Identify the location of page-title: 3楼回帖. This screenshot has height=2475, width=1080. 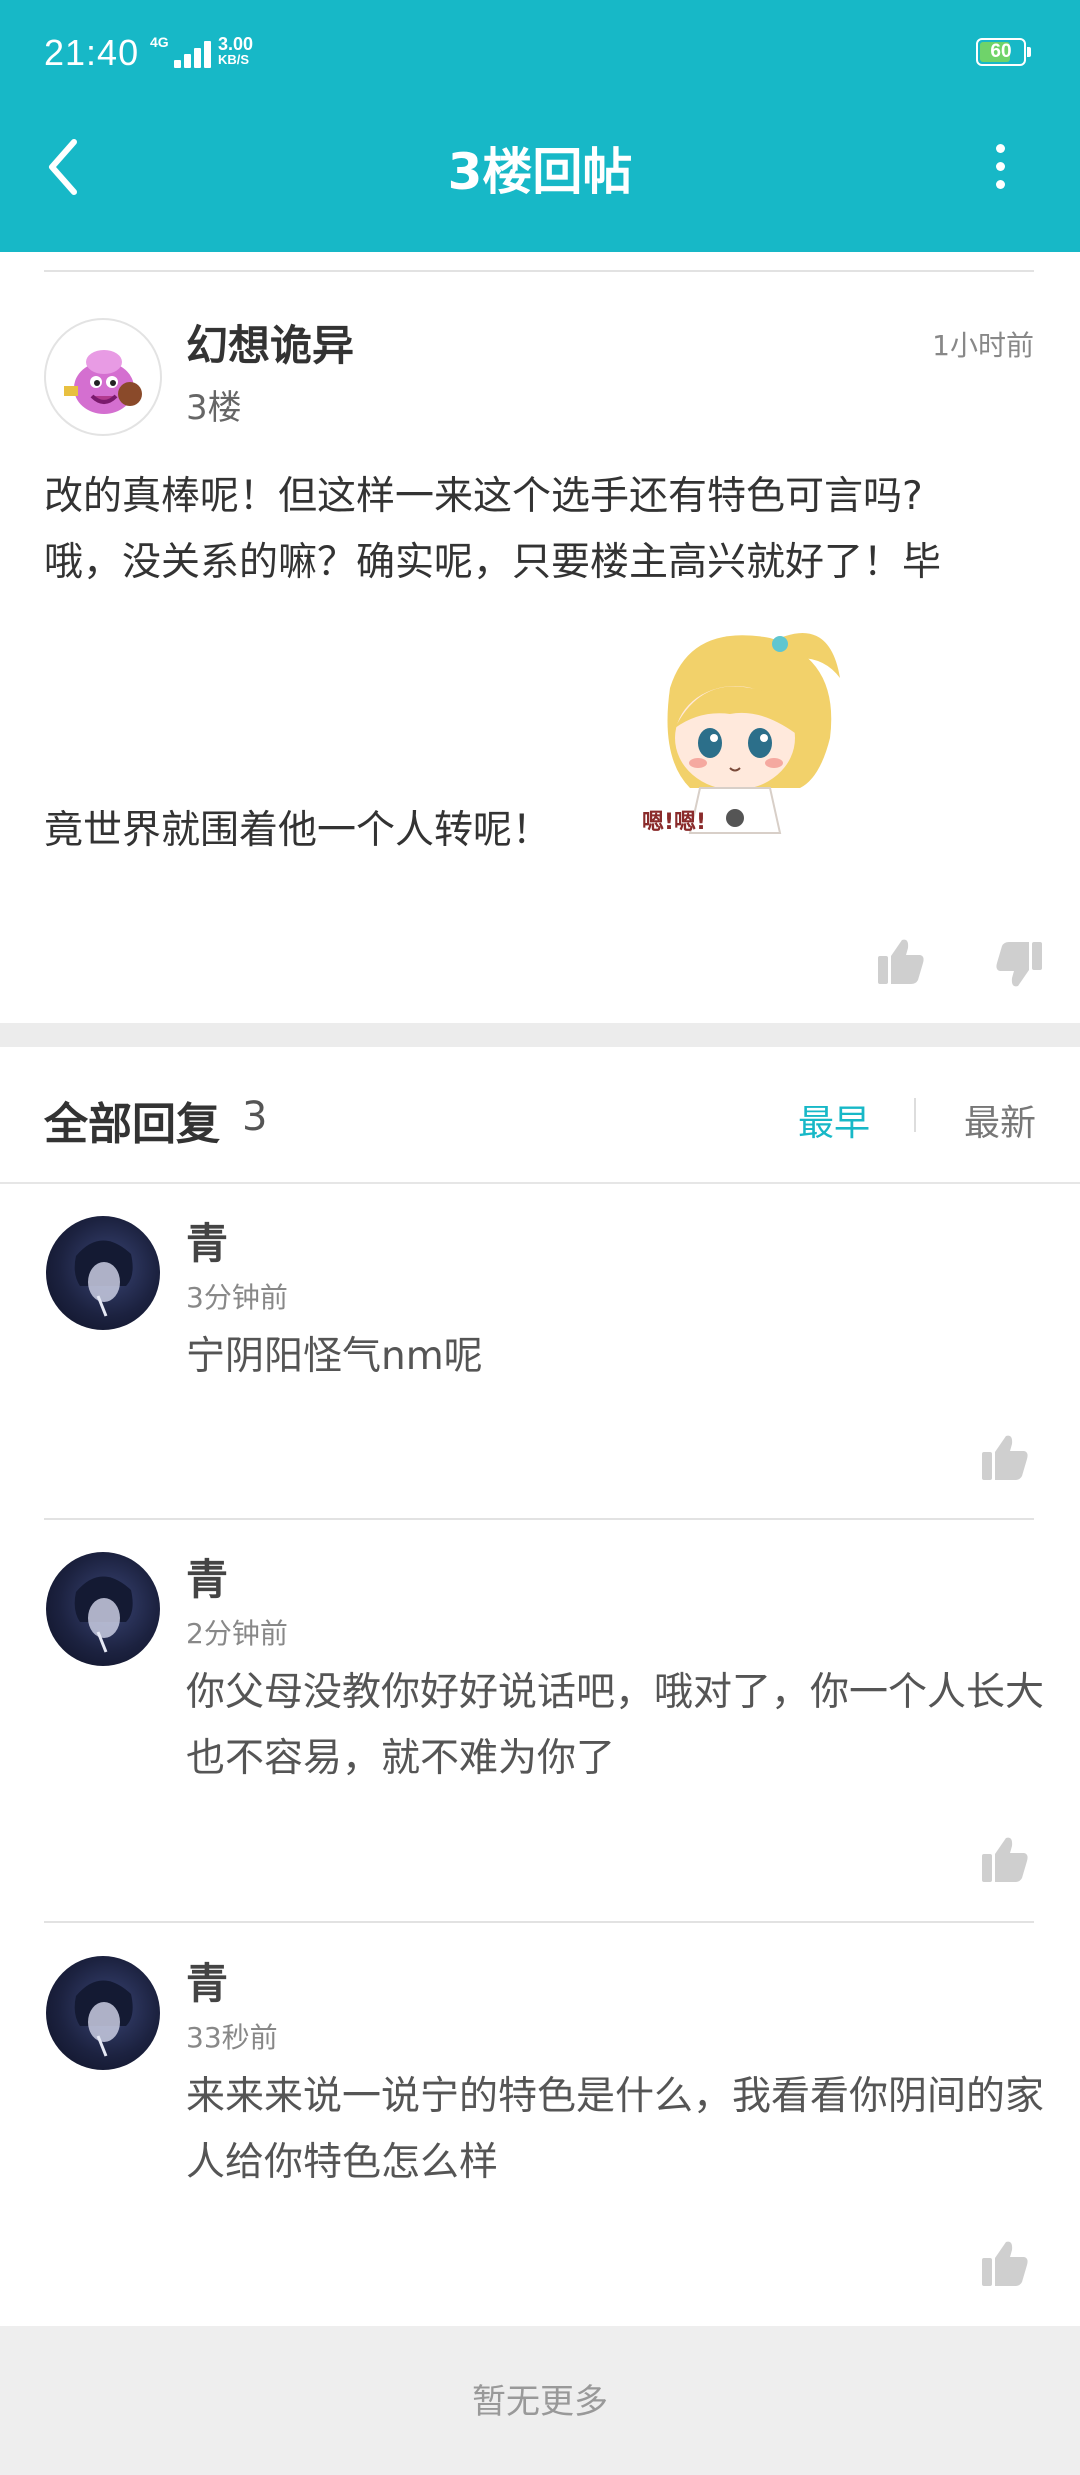
(540, 172).